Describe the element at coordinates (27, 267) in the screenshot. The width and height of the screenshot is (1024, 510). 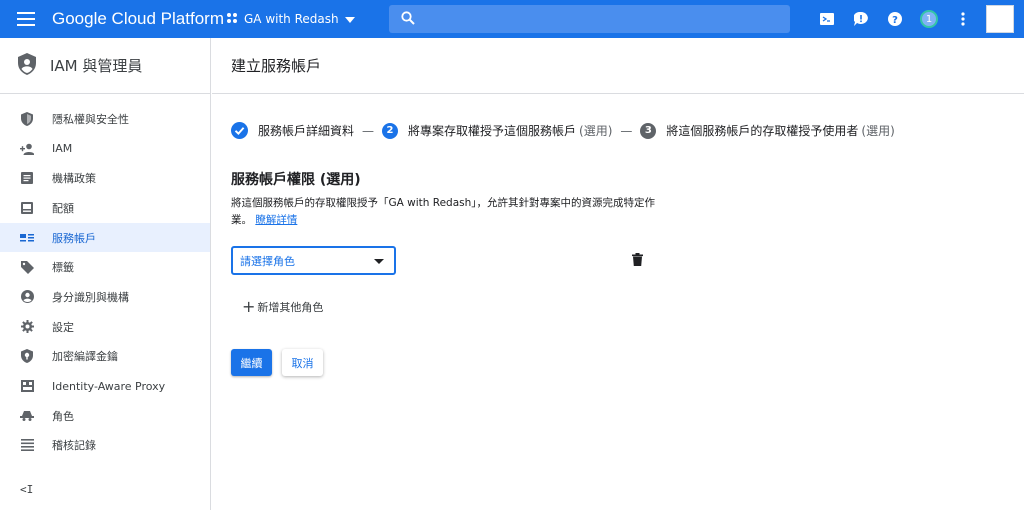
I see `label-icon` at that location.